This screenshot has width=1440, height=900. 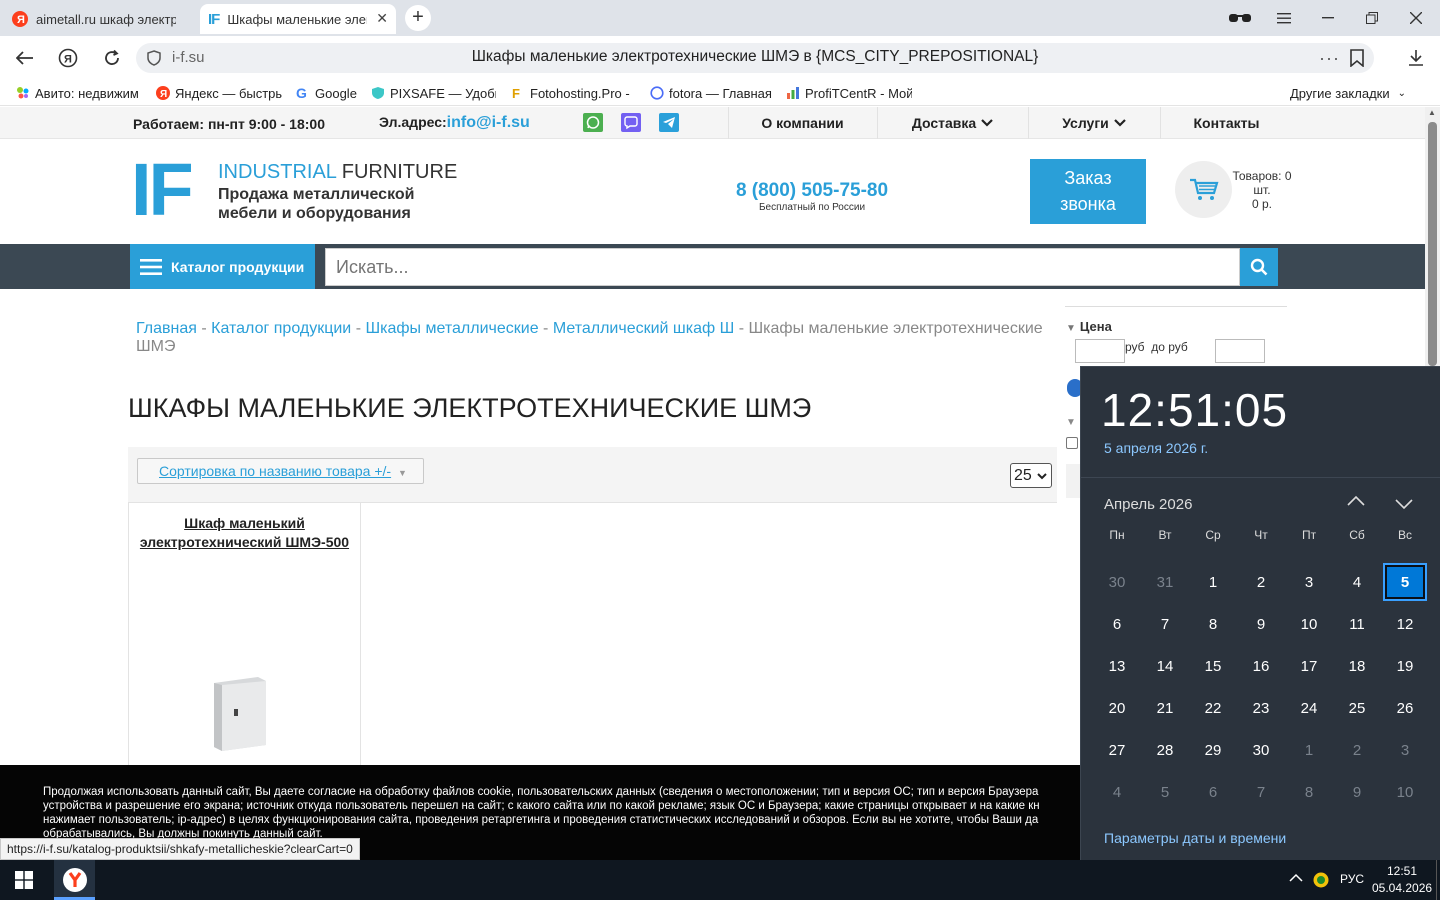 I want to click on filter-price: ▼ Цена, so click(x=1089, y=326).